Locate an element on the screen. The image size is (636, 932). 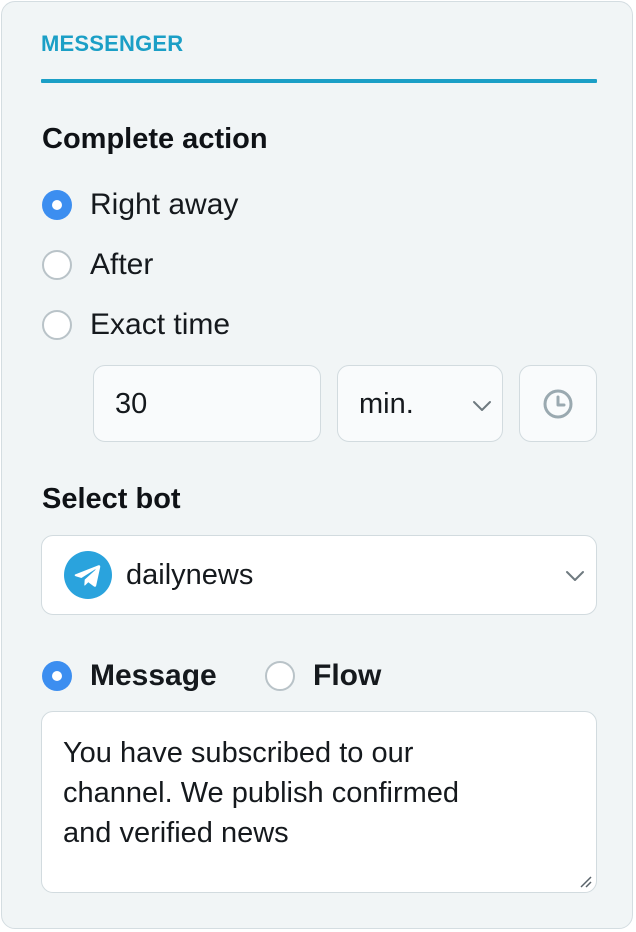
time-unit-value: min. is located at coordinates (386, 404).